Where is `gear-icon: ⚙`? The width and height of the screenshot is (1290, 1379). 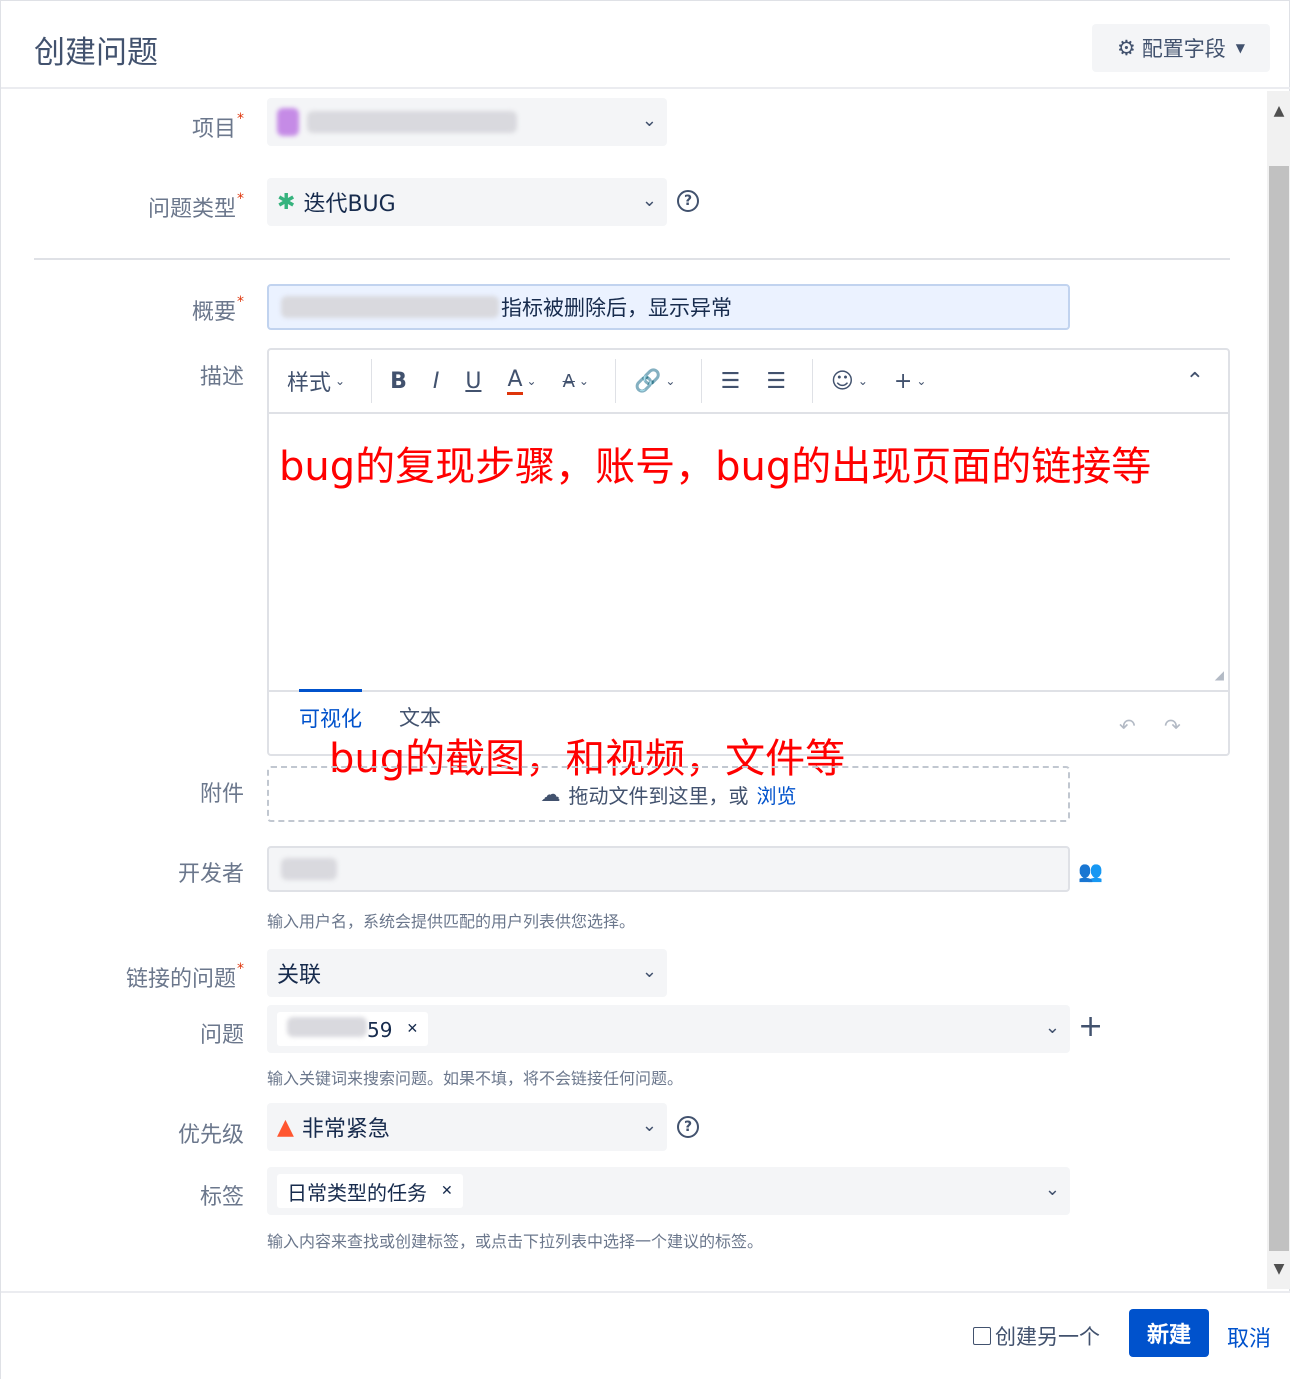 gear-icon: ⚙ is located at coordinates (1126, 48).